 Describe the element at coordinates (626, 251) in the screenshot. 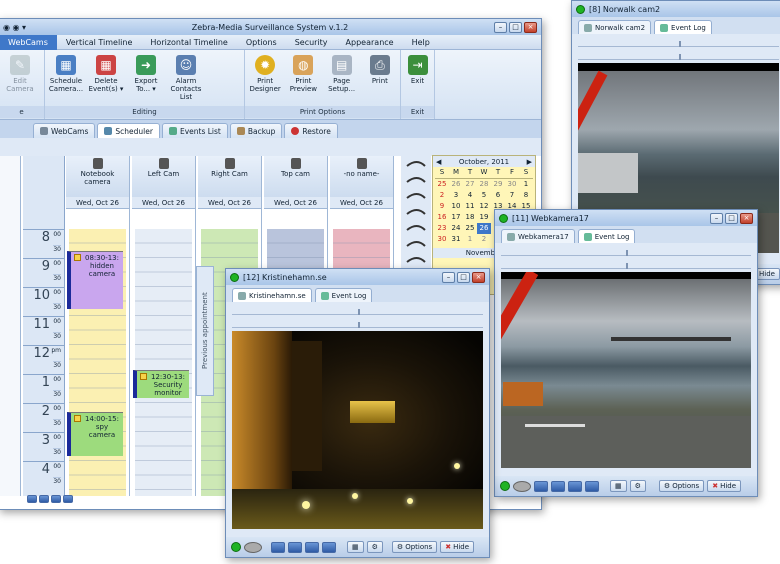

I see `webkamera17-slider` at that location.